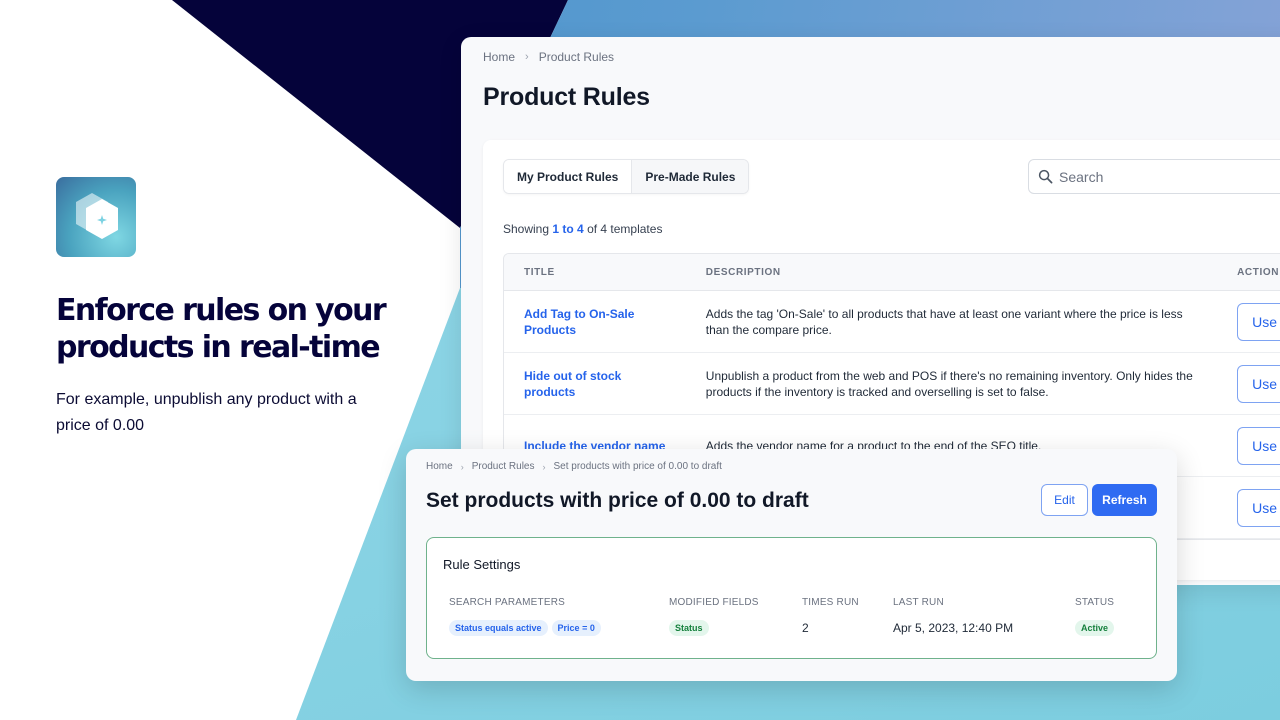  Describe the element at coordinates (498, 628) in the screenshot. I see `search-parameter-tag: Status equals active` at that location.